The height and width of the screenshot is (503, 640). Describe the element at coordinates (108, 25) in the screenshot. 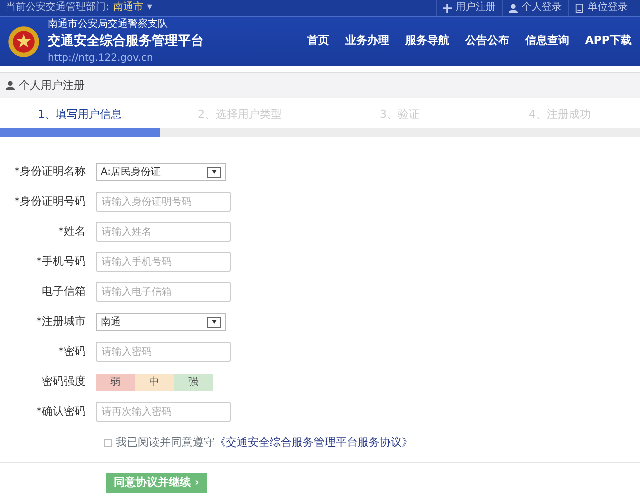

I see `organization-name: 南通市公安局交通警察支队` at that location.